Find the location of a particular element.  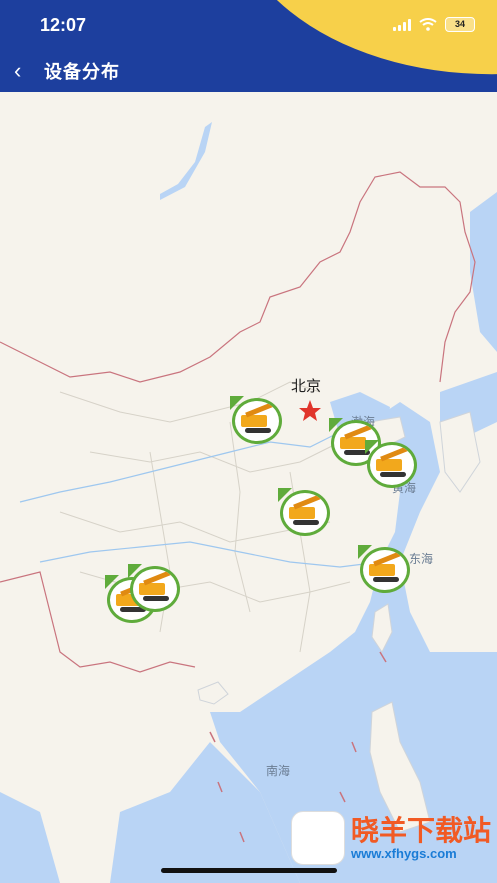

watermark: 晓羊下载站 www.xfhygs.com is located at coordinates (390, 838).